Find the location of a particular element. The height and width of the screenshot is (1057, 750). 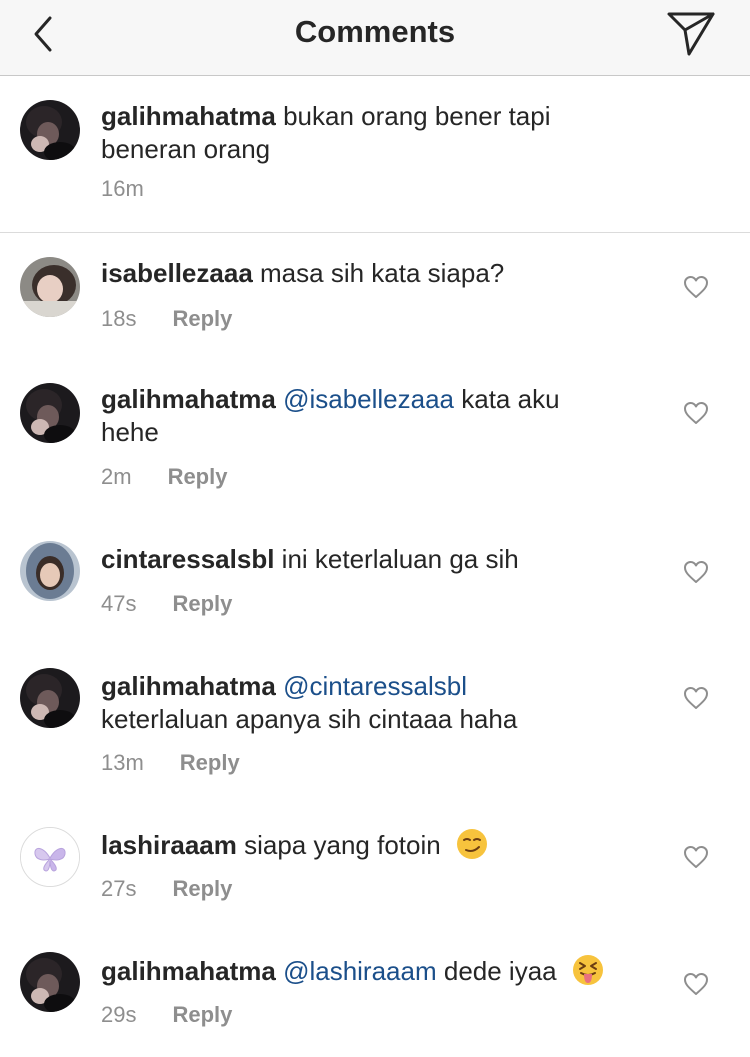

butterfly-icon is located at coordinates (50, 857).